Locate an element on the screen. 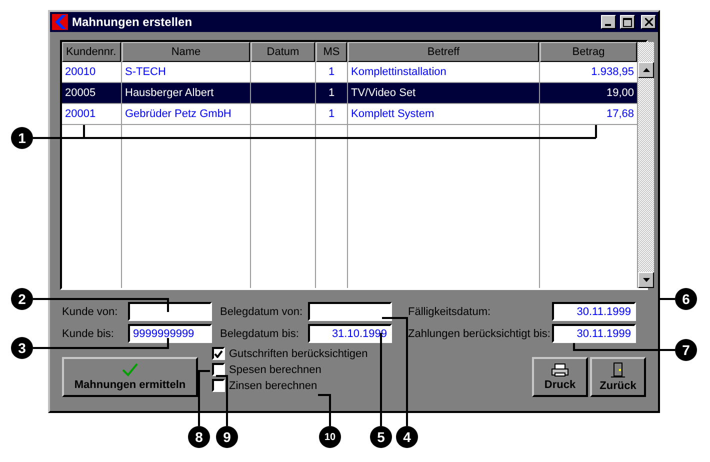 This screenshot has height=462, width=710. field-label: Kunde bis: is located at coordinates (88, 334).